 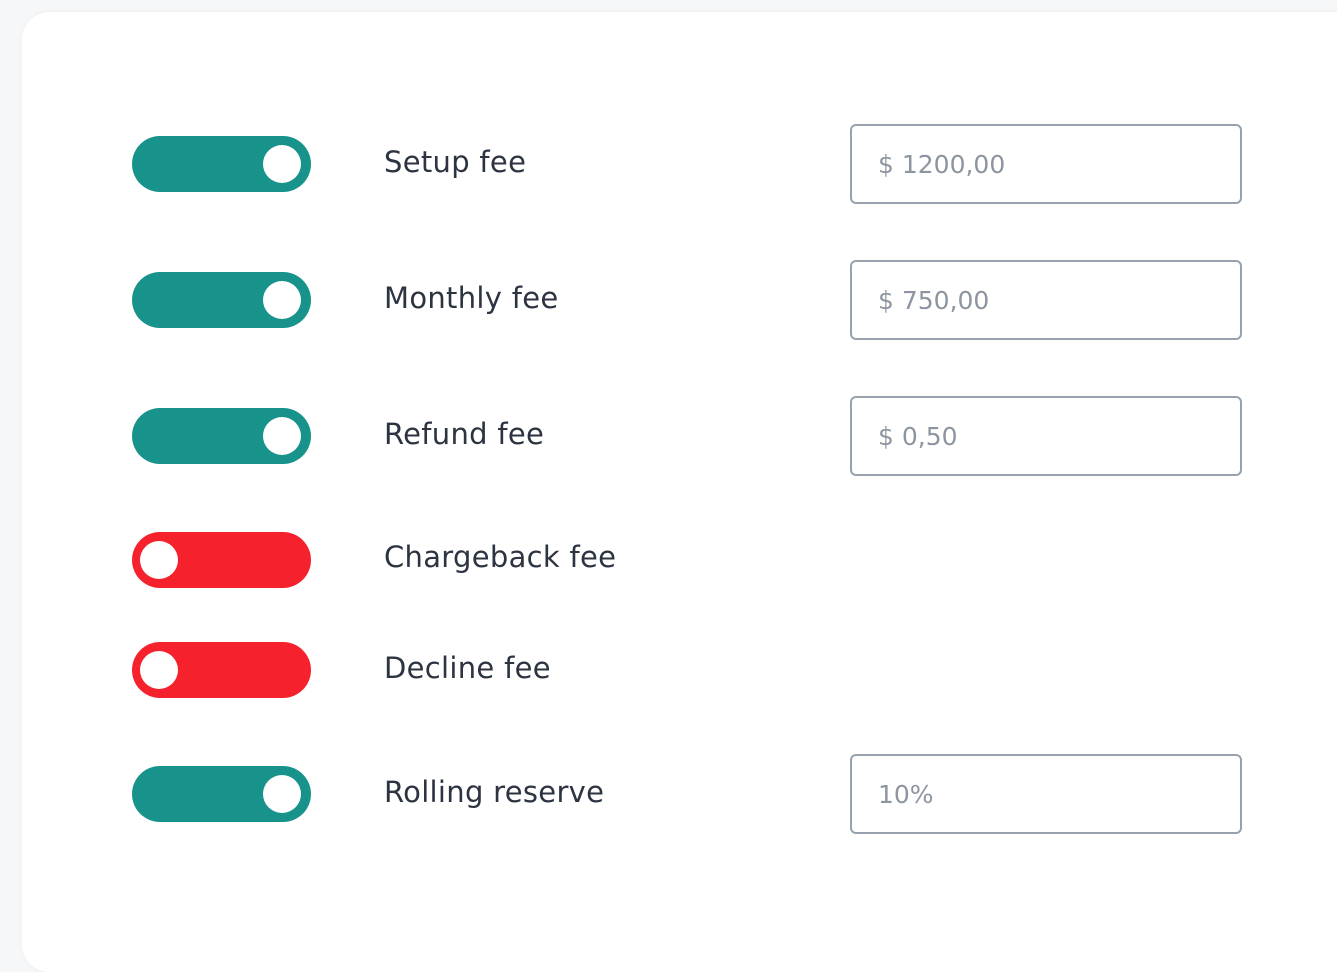 What do you see at coordinates (1046, 436) in the screenshot?
I see `refund-fee-input` at bounding box center [1046, 436].